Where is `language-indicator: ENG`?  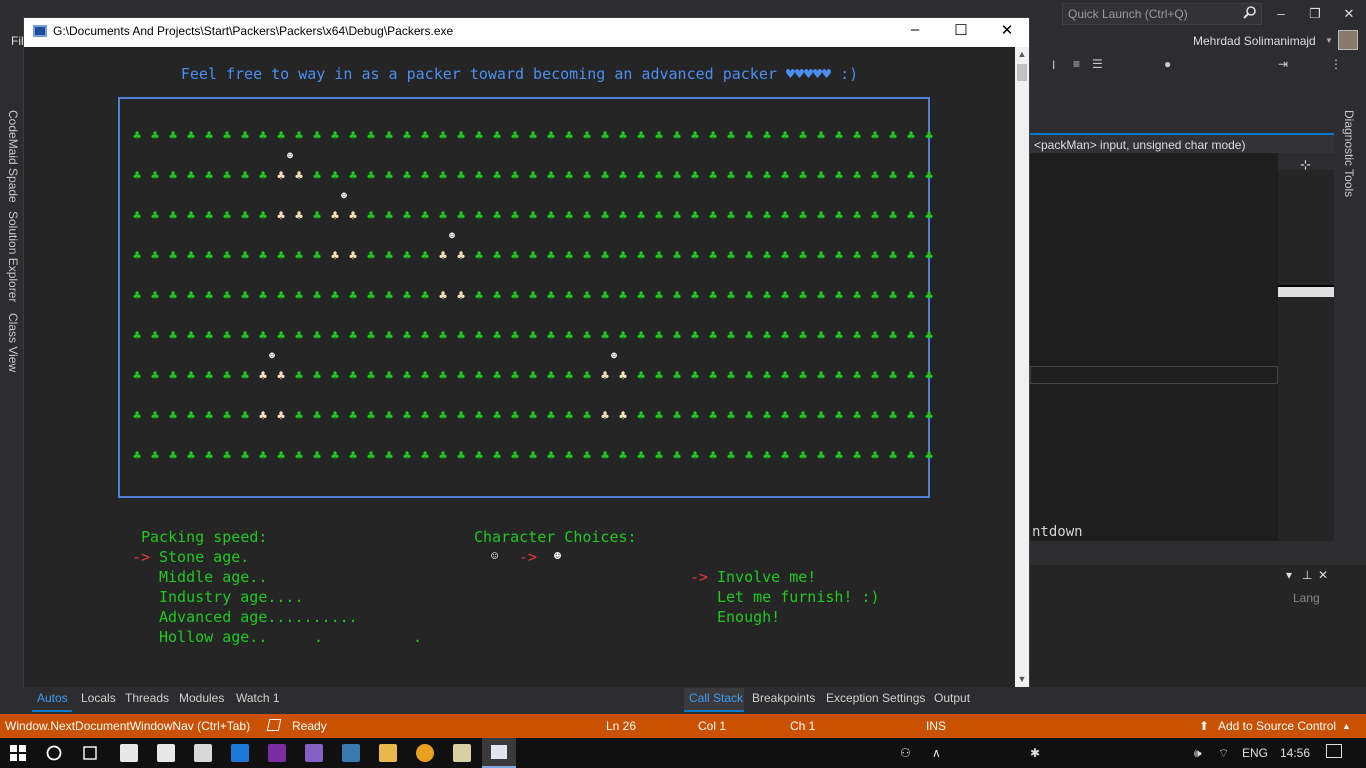 language-indicator: ENG is located at coordinates (1255, 753).